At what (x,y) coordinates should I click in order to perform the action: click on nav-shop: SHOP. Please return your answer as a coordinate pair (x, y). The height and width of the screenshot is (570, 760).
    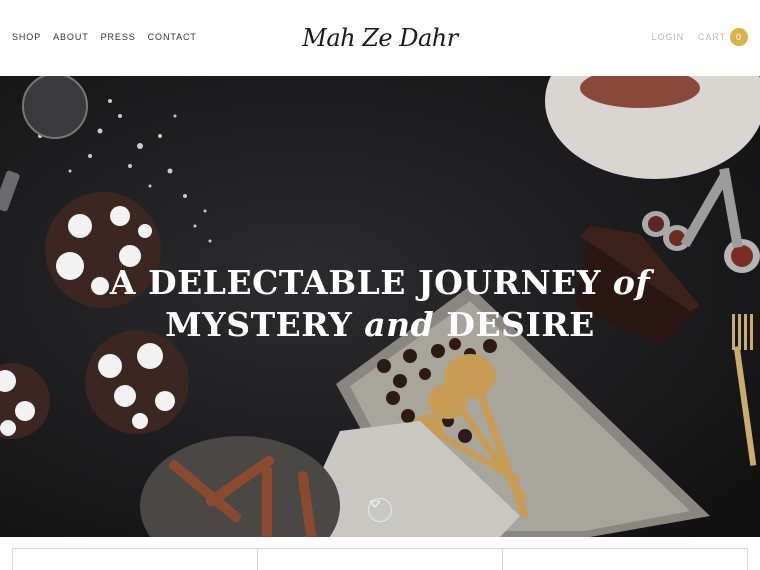
    Looking at the image, I should click on (26, 37).